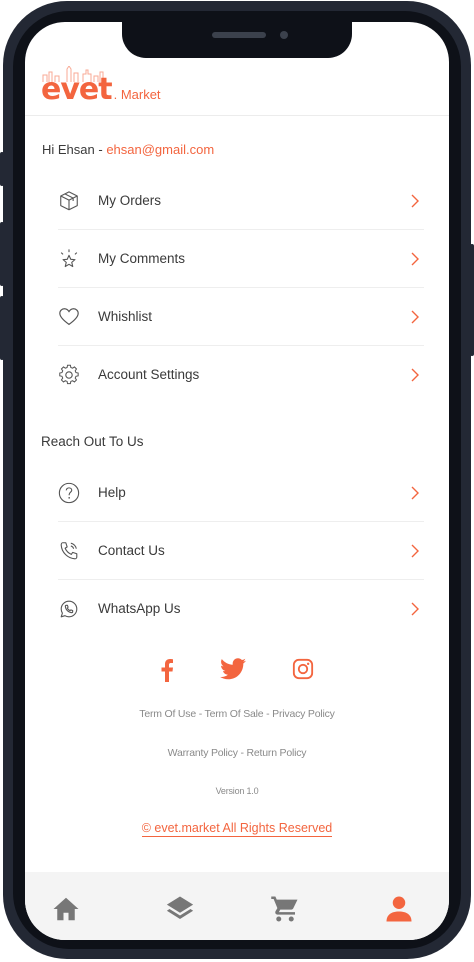 The width and height of the screenshot is (474, 962). Describe the element at coordinates (239, 35) in the screenshot. I see `speaker-grille` at that location.